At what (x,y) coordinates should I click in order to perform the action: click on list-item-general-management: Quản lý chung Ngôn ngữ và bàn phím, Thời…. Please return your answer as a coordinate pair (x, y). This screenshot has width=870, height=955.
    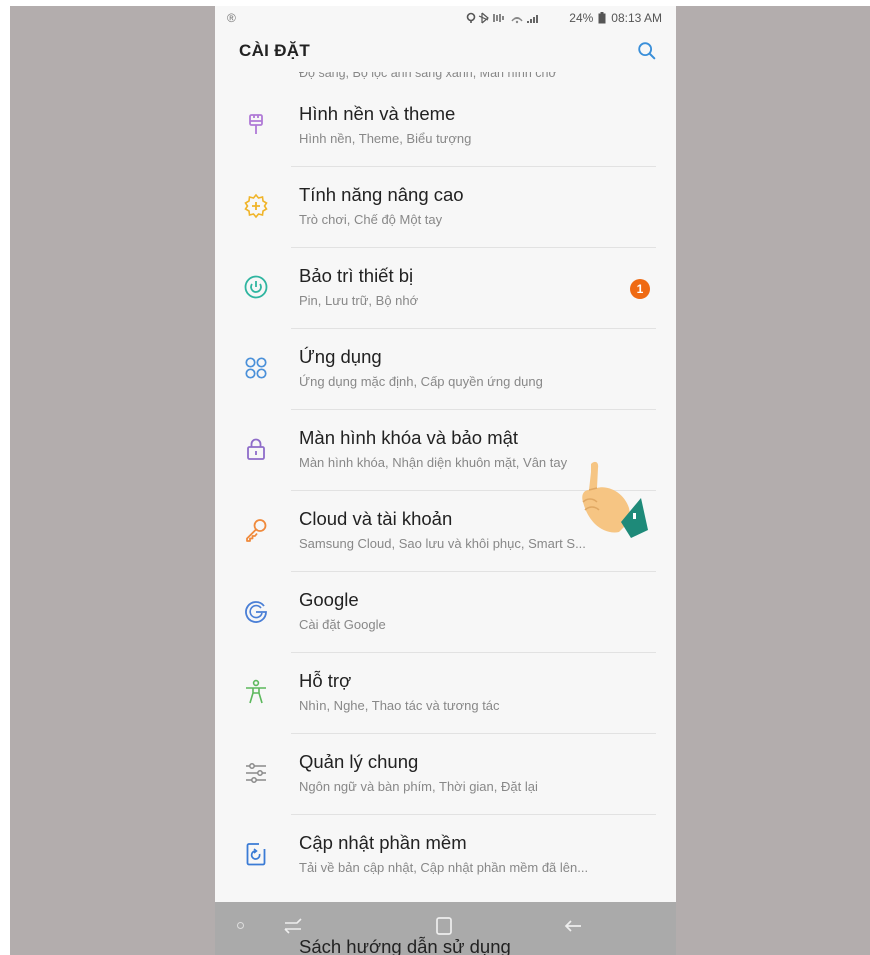
    Looking at the image, I should click on (445, 774).